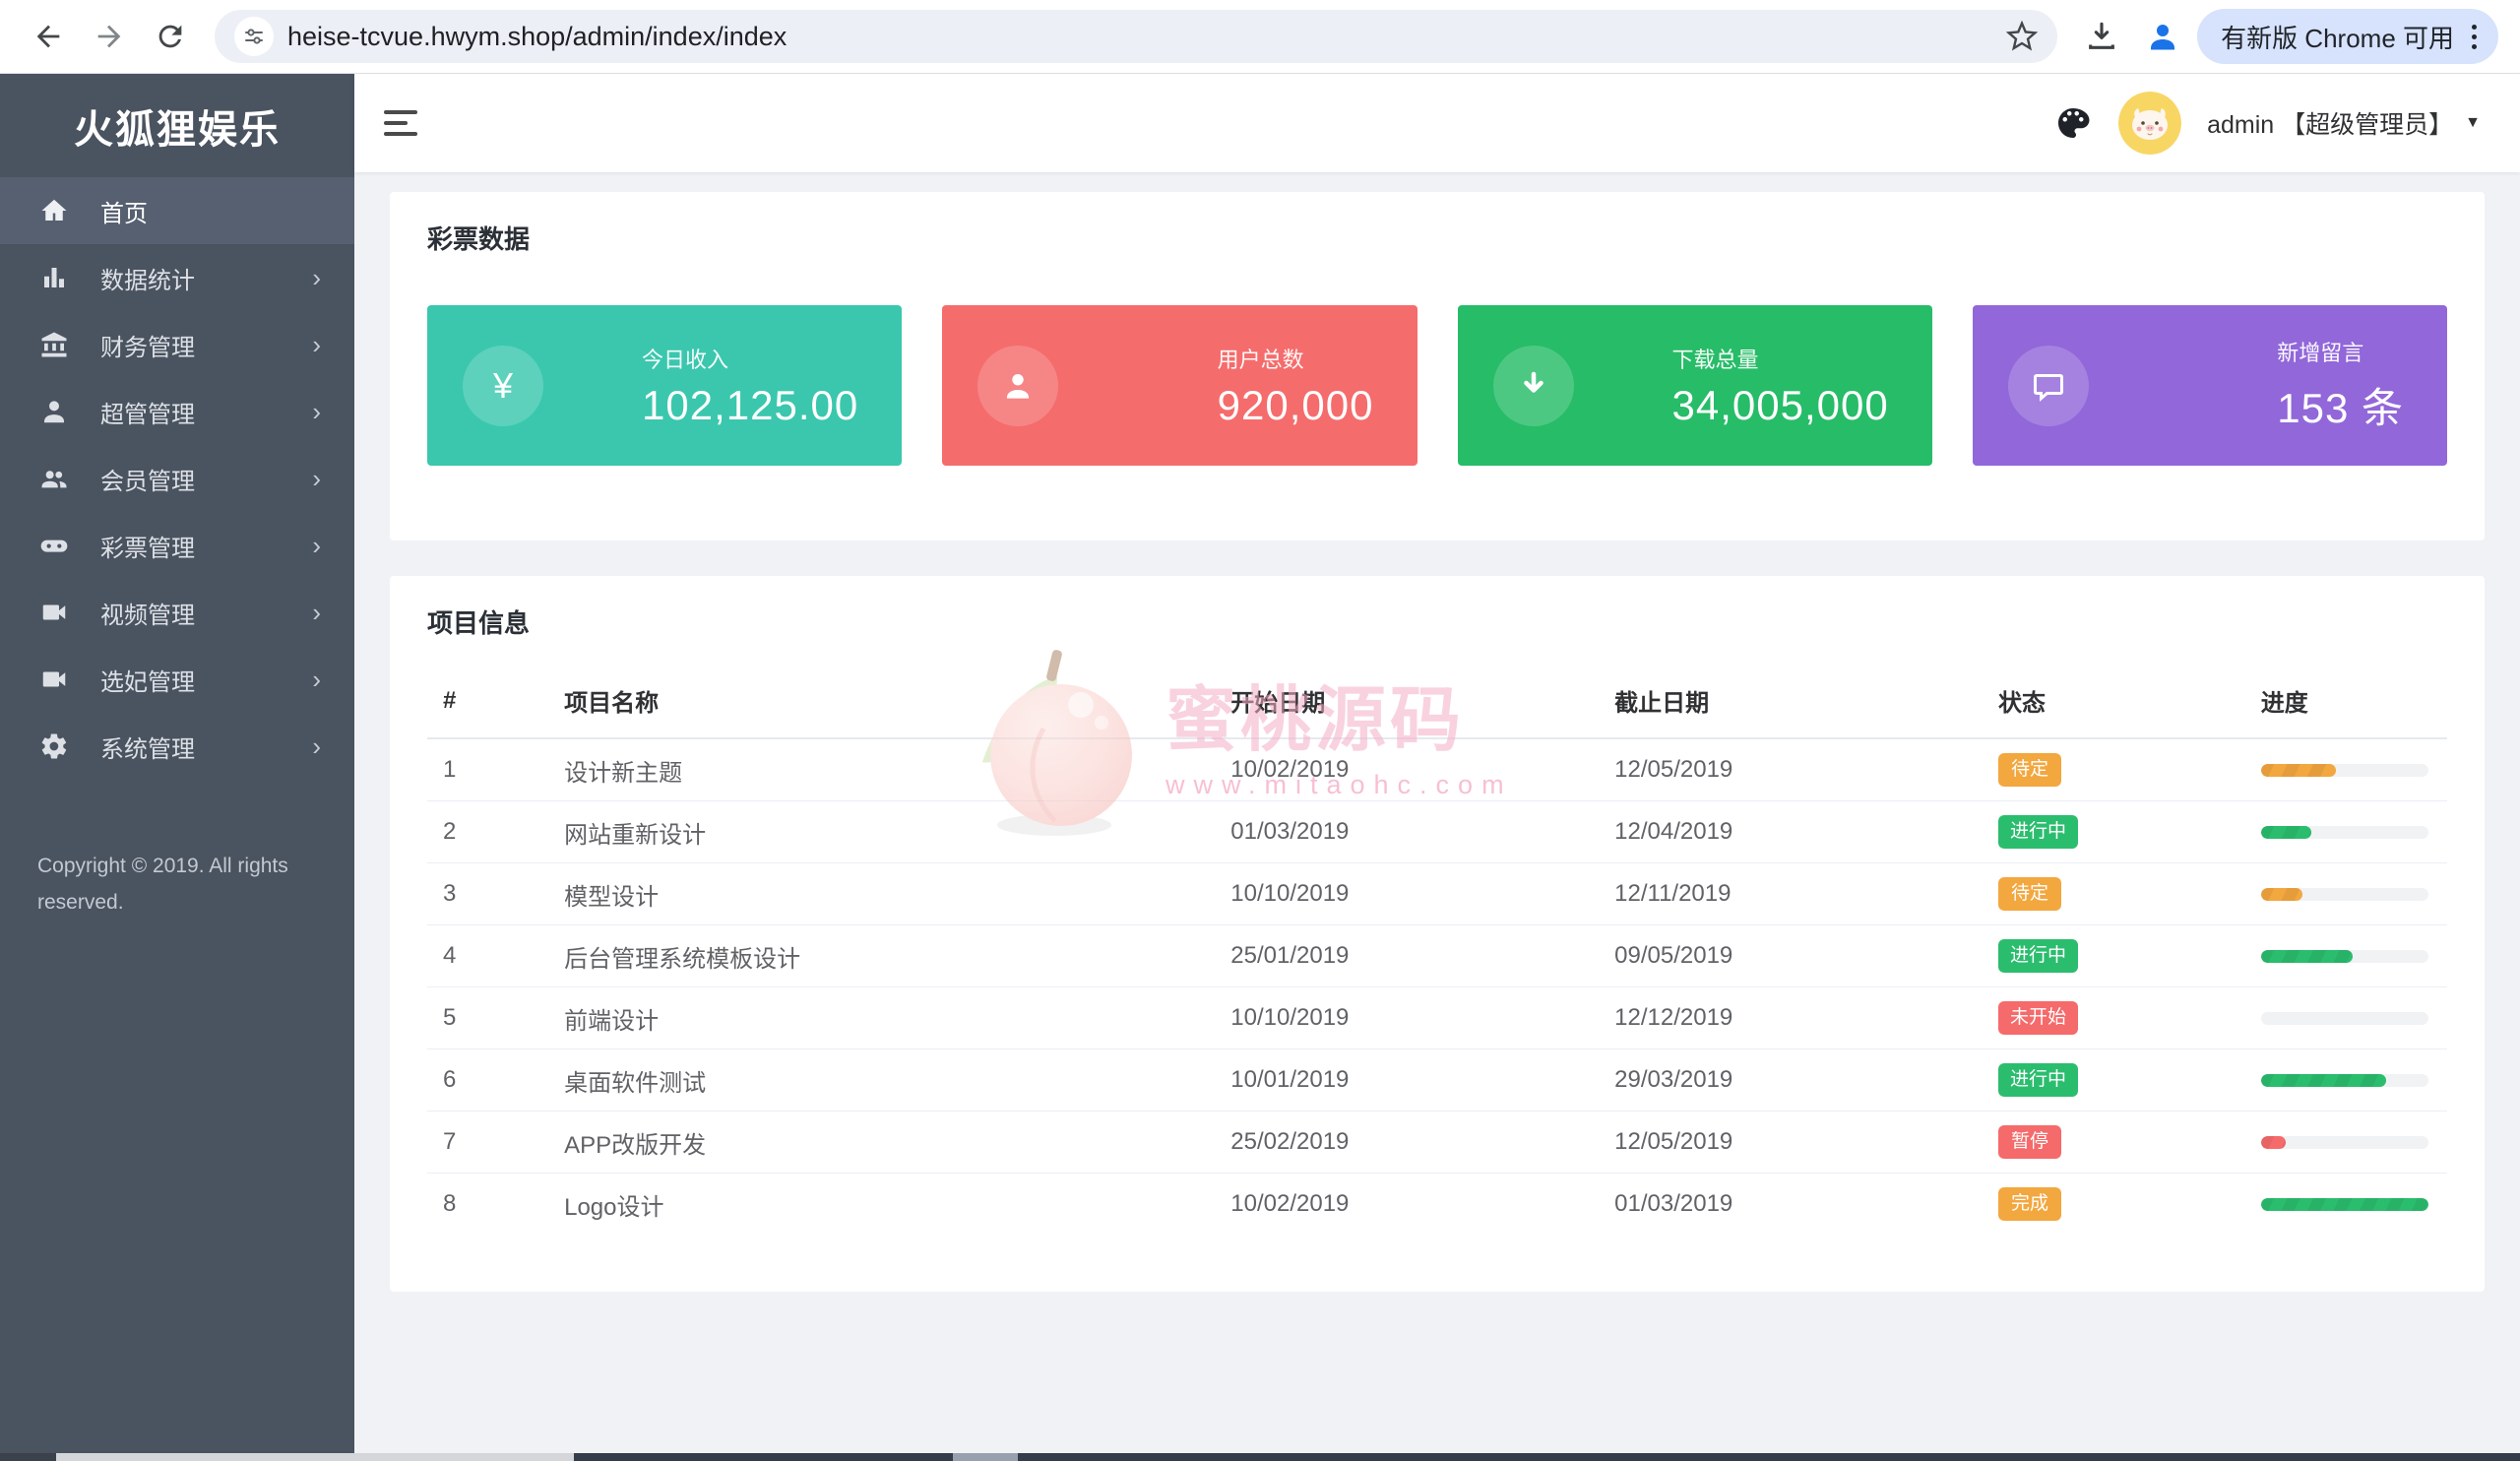  What do you see at coordinates (405, 123) in the screenshot?
I see `hamburger-menu-icon` at bounding box center [405, 123].